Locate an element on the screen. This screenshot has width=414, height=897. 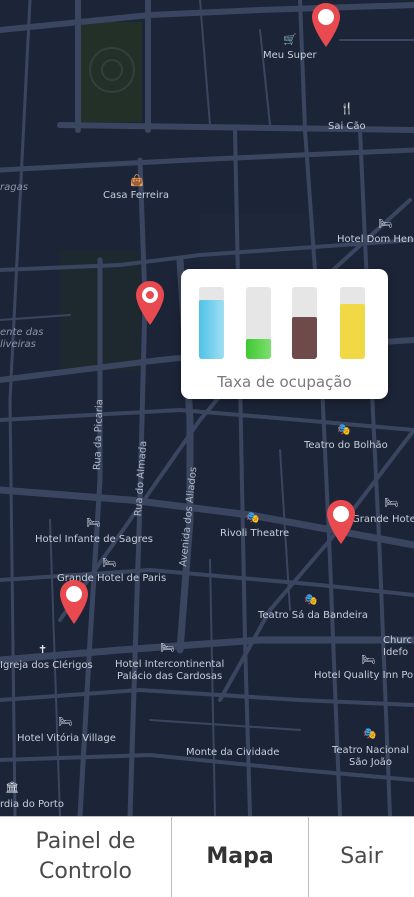
place-label-meu-super: Meu Super is located at coordinates (290, 55).